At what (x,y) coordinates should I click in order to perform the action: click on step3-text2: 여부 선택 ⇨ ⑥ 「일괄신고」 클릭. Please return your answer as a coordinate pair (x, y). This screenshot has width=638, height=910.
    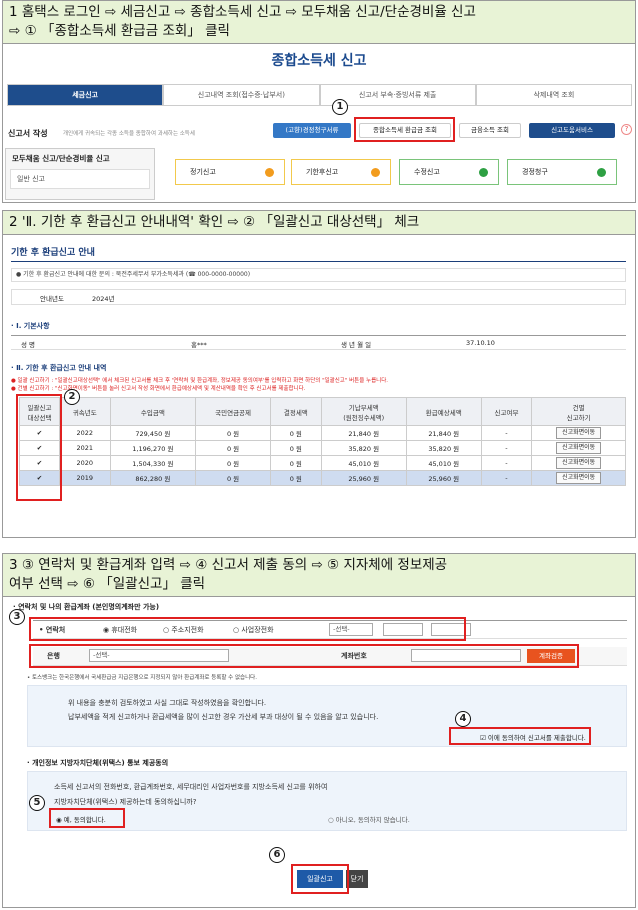
    Looking at the image, I should click on (107, 584).